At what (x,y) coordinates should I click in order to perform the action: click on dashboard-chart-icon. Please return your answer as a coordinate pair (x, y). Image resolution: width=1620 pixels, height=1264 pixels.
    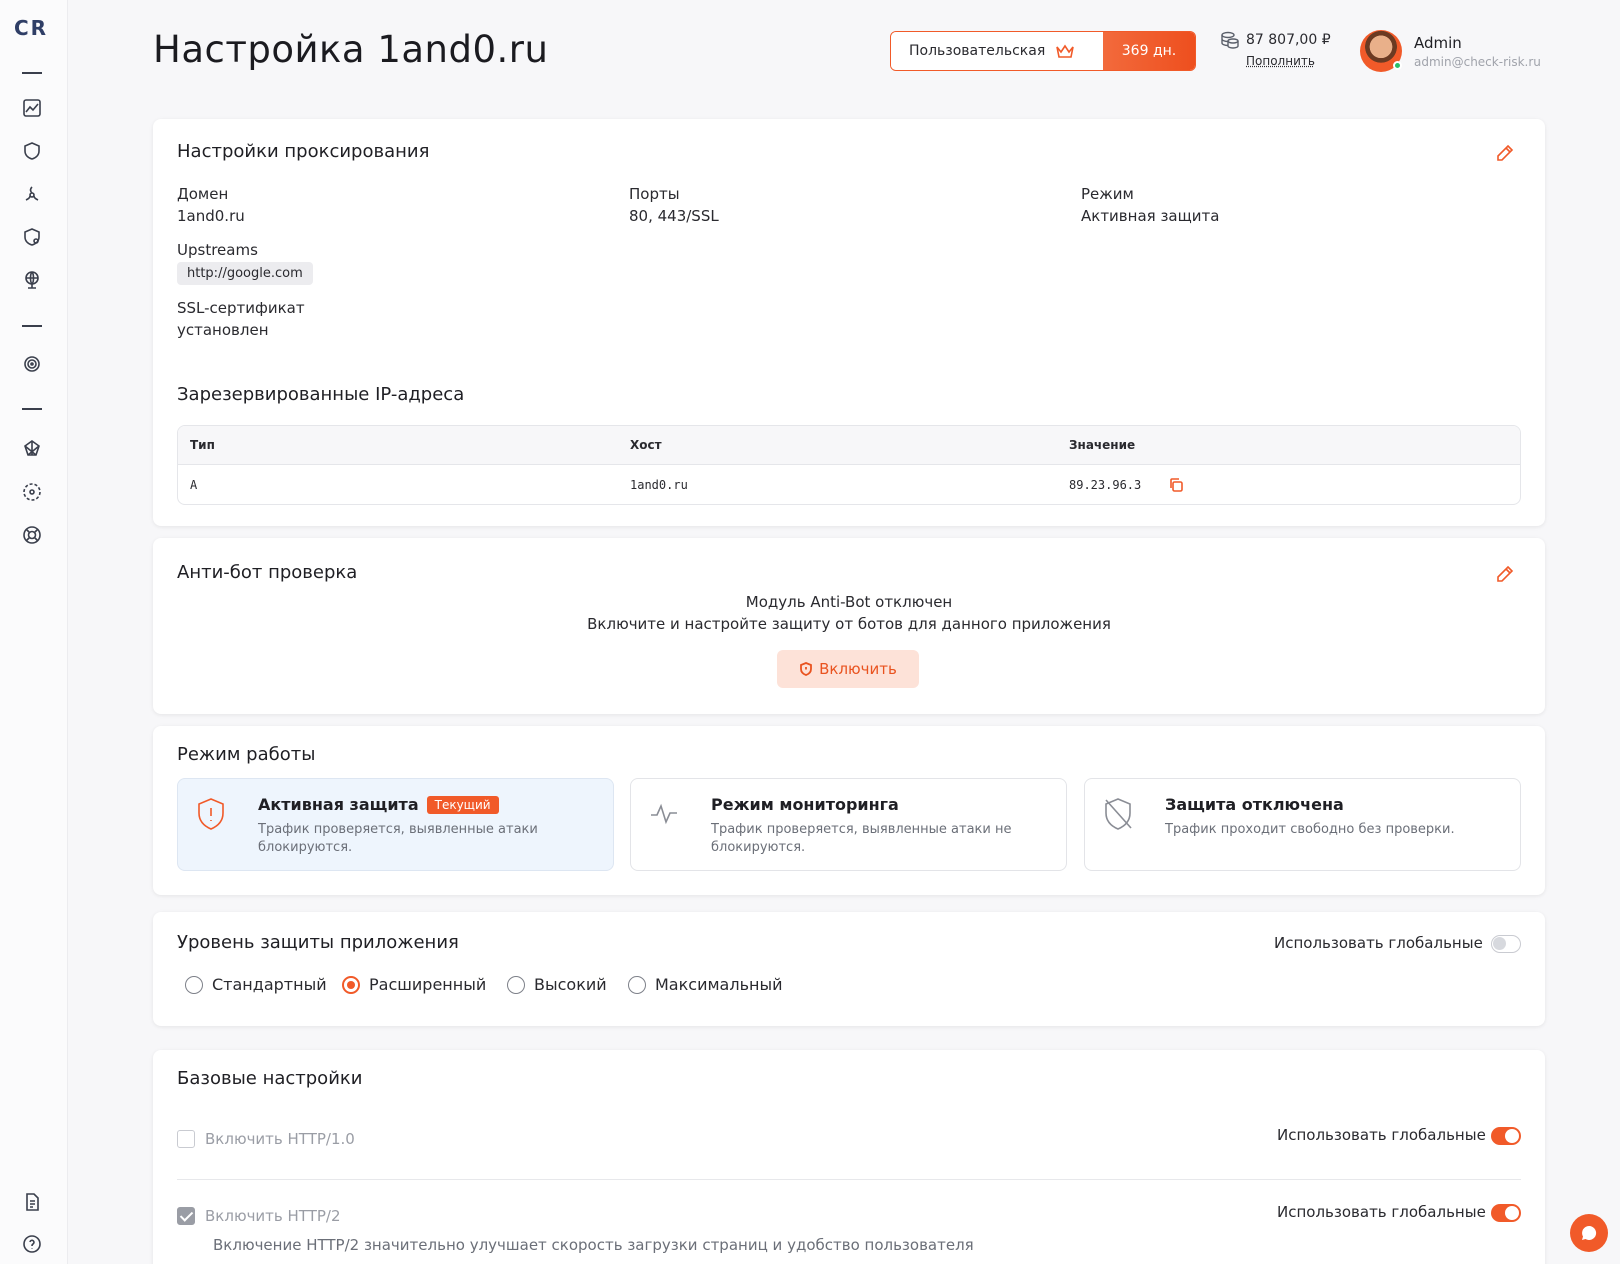
    Looking at the image, I should click on (32, 108).